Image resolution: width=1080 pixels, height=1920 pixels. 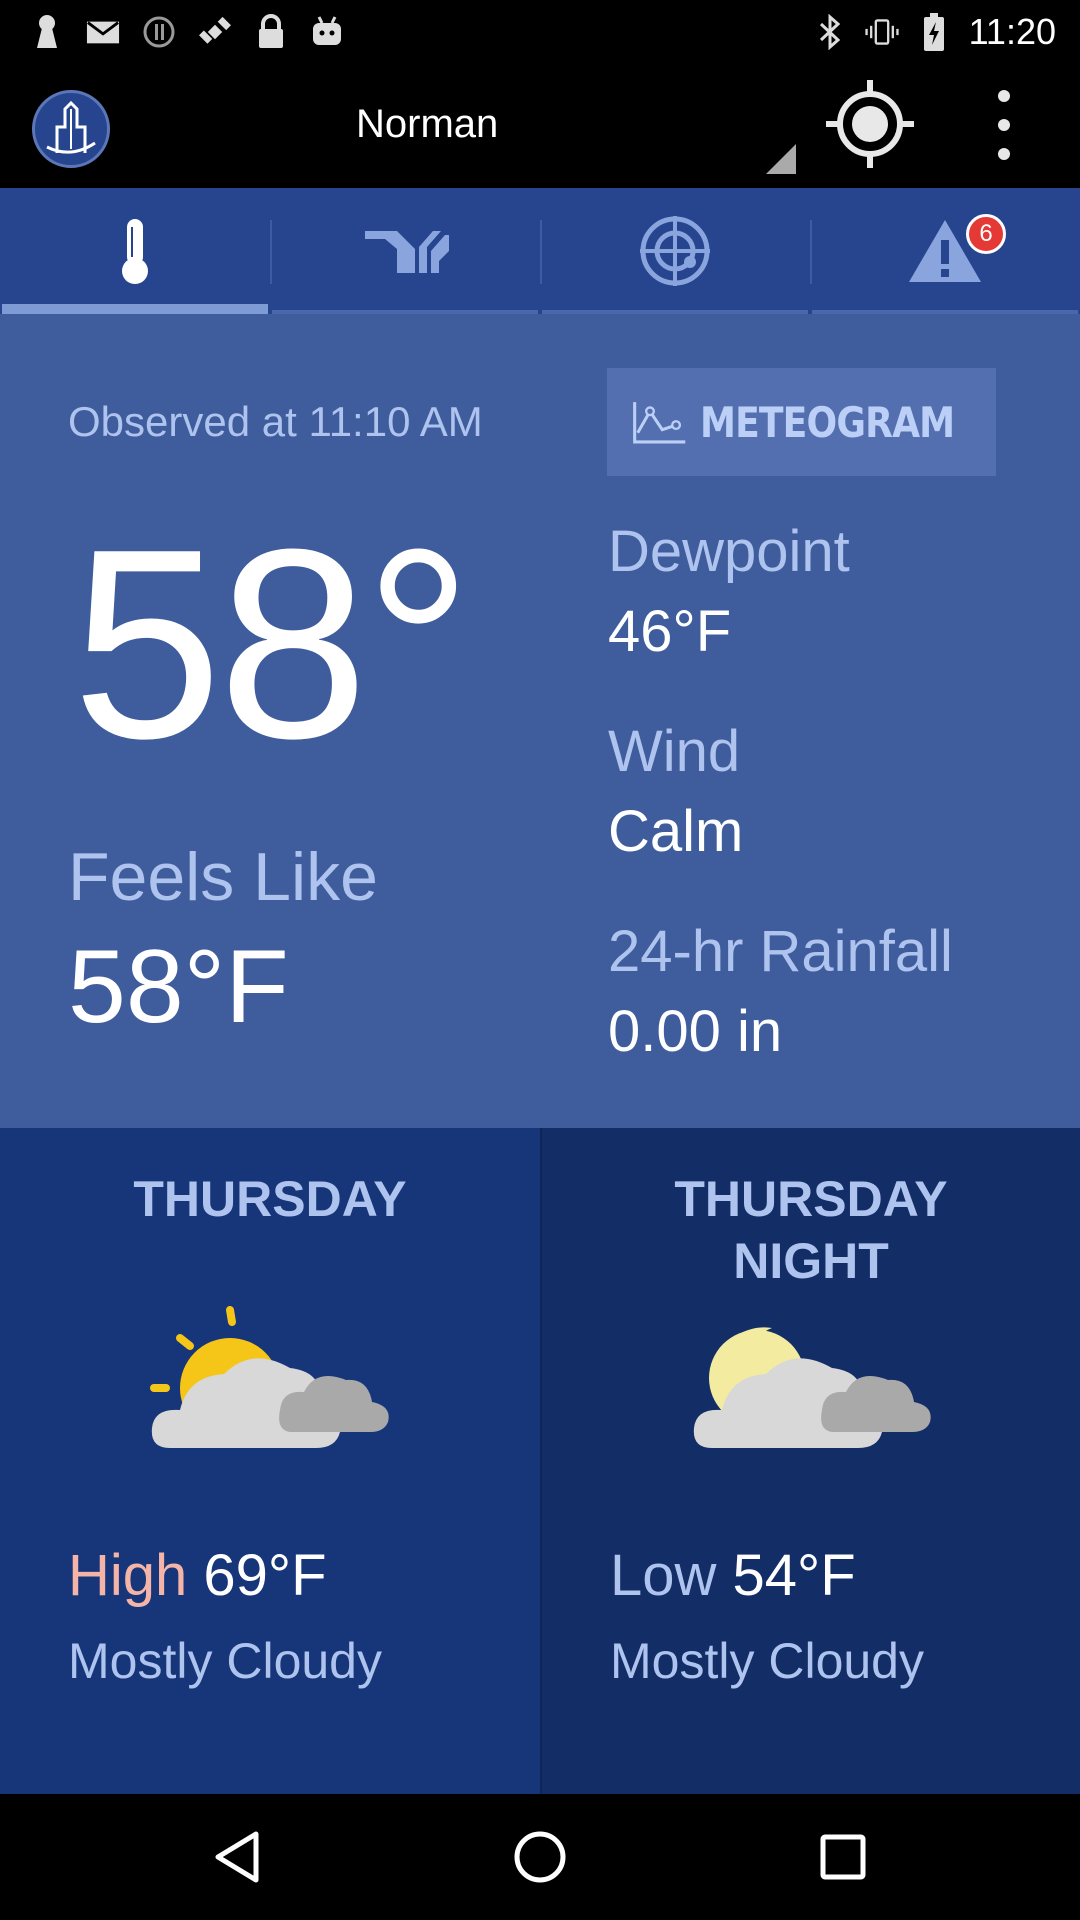 What do you see at coordinates (103, 32) in the screenshot?
I see `mail-icon` at bounding box center [103, 32].